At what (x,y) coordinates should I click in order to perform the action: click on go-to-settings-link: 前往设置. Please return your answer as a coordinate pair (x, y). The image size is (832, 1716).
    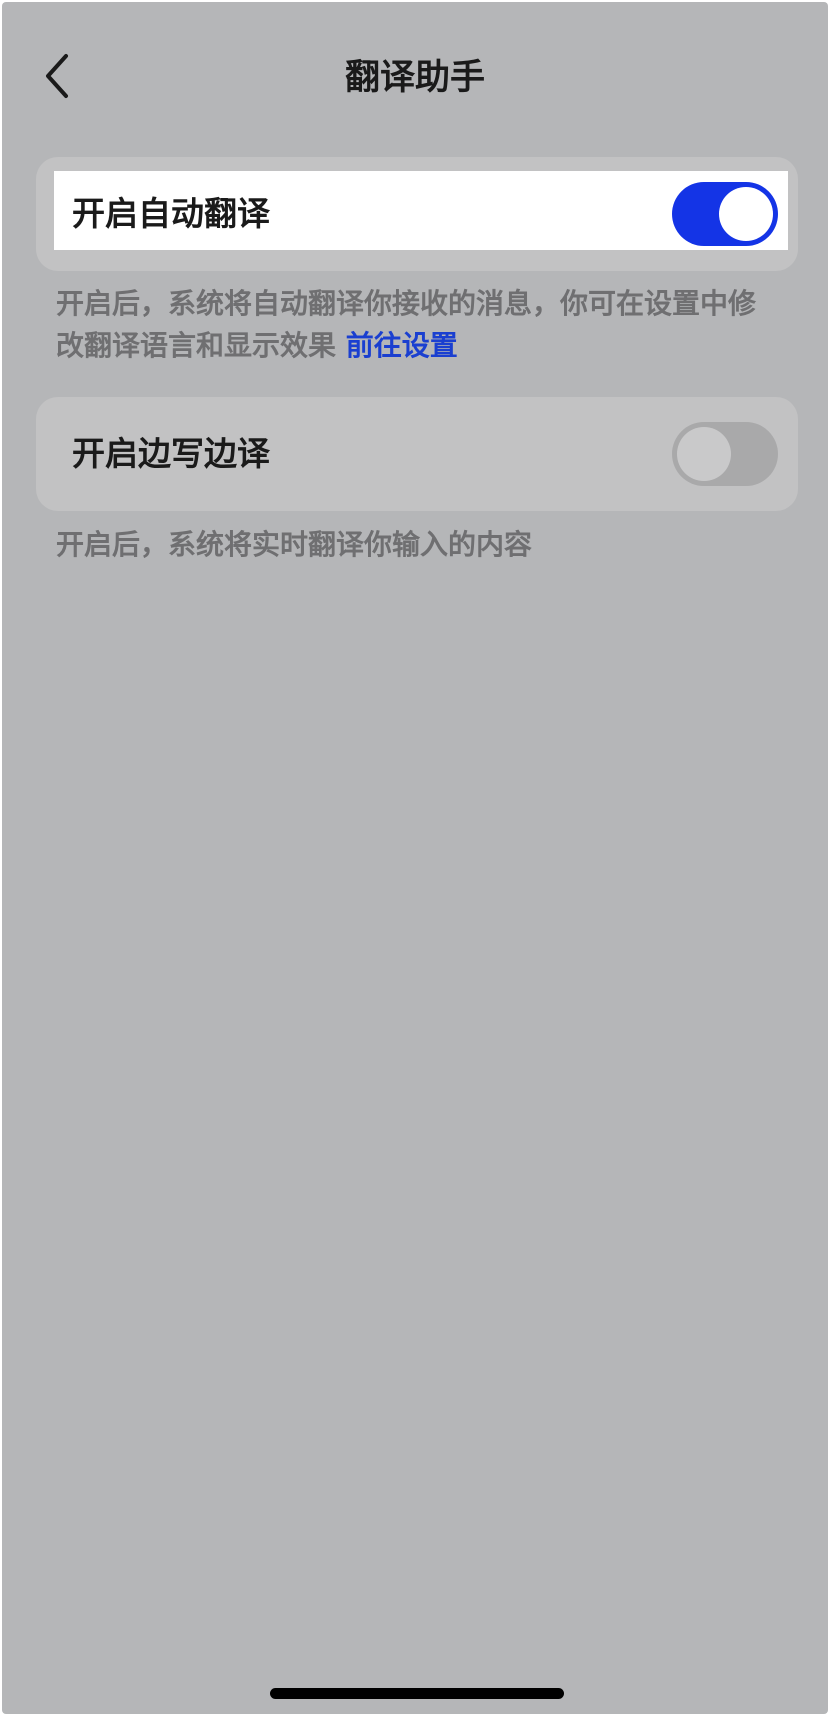
    Looking at the image, I should click on (402, 345).